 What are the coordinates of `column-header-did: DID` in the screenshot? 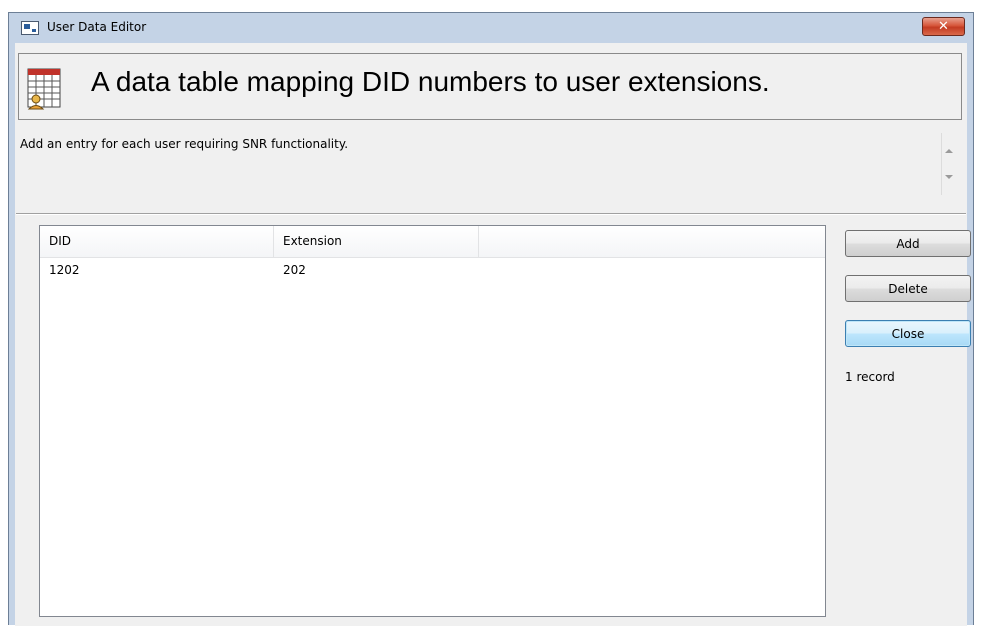 It's located at (157, 241).